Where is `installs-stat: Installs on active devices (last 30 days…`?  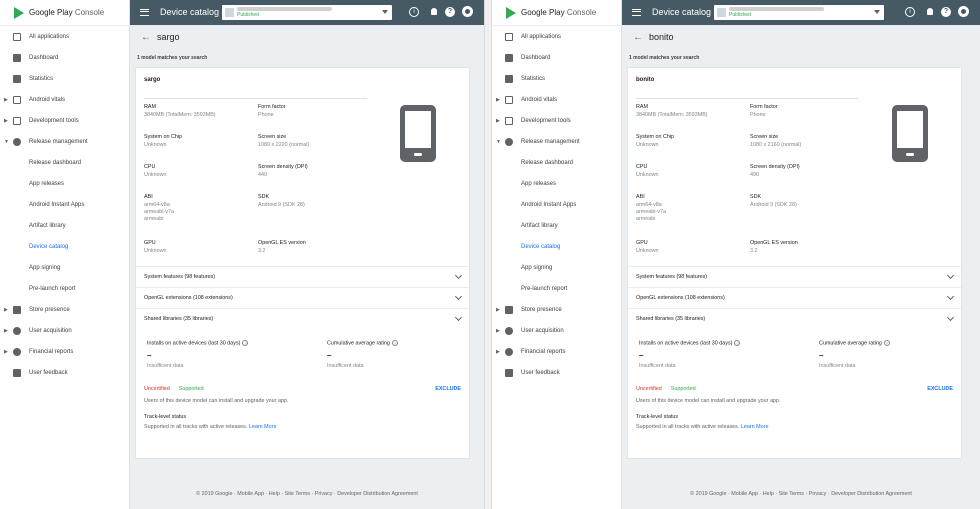 installs-stat: Installs on active devices (last 30 days… is located at coordinates (198, 355).